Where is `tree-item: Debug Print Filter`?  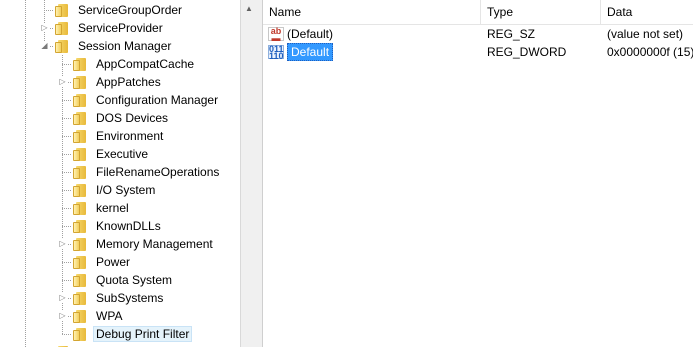 tree-item: Debug Print Filter is located at coordinates (133, 334).